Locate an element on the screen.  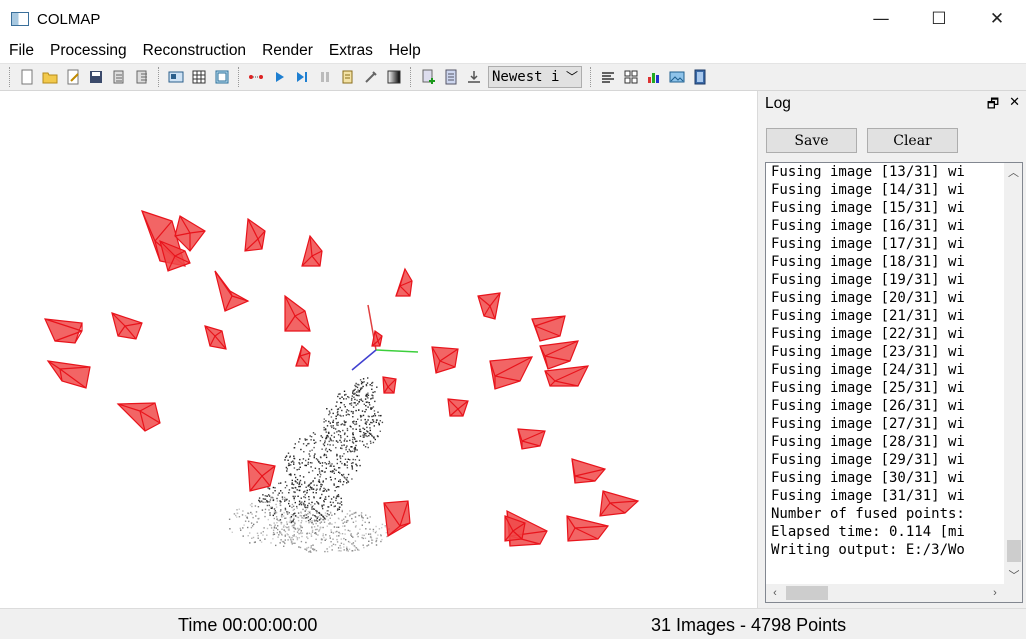
connect-nodes-icon is located at coordinates (256, 77).